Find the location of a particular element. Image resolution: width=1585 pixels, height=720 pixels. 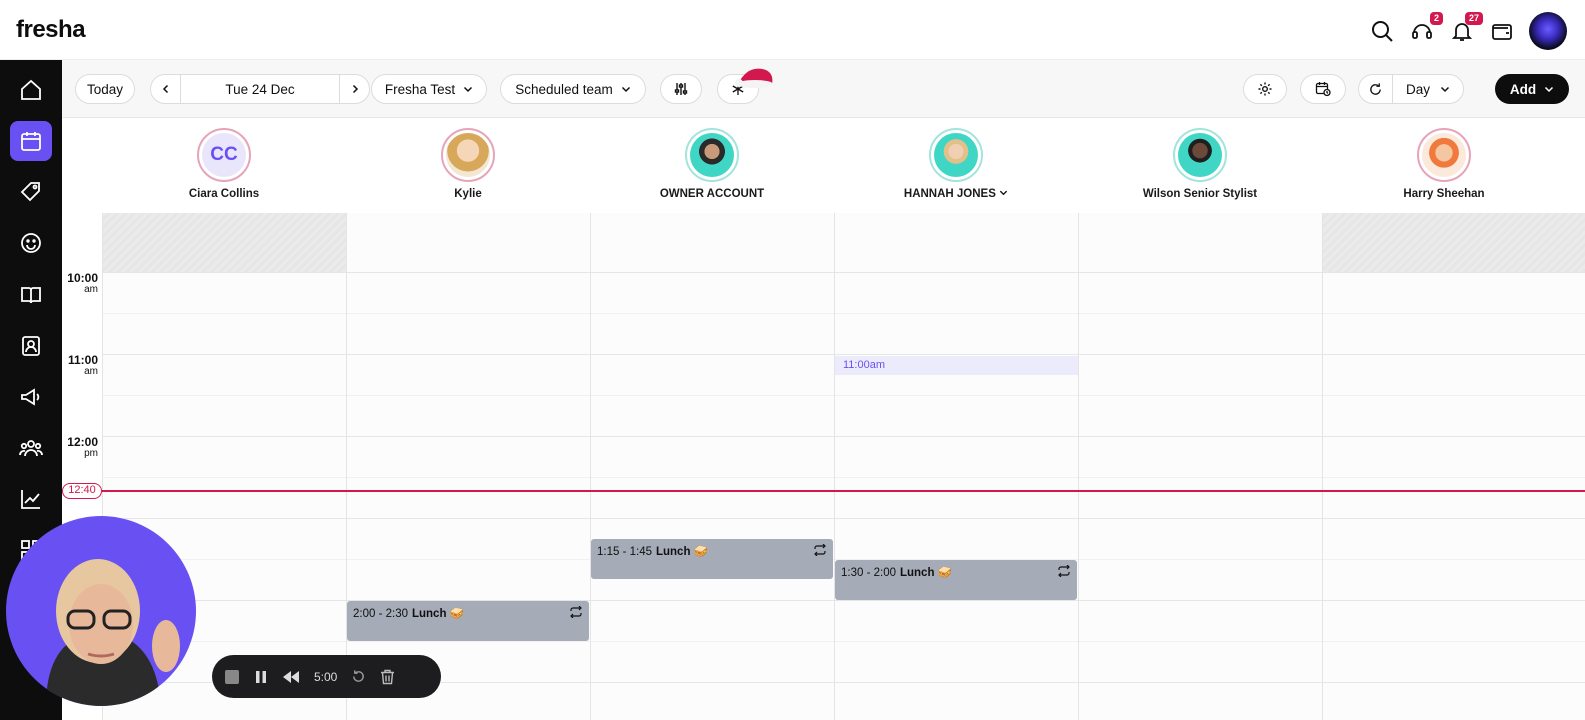

help-badge: 2 is located at coordinates (1436, 18).